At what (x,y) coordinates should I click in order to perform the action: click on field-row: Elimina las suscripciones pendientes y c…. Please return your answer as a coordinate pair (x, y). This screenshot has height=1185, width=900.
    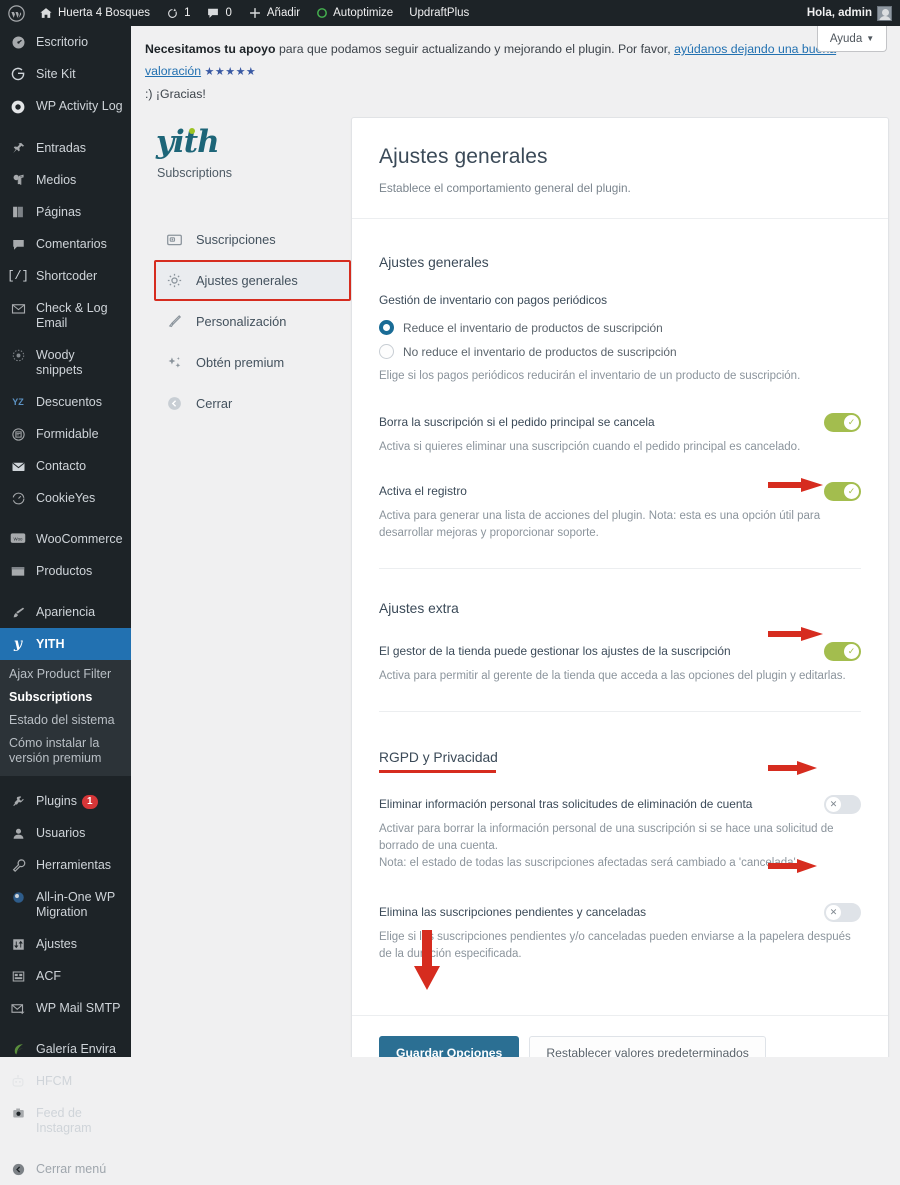
    Looking at the image, I should click on (620, 912).